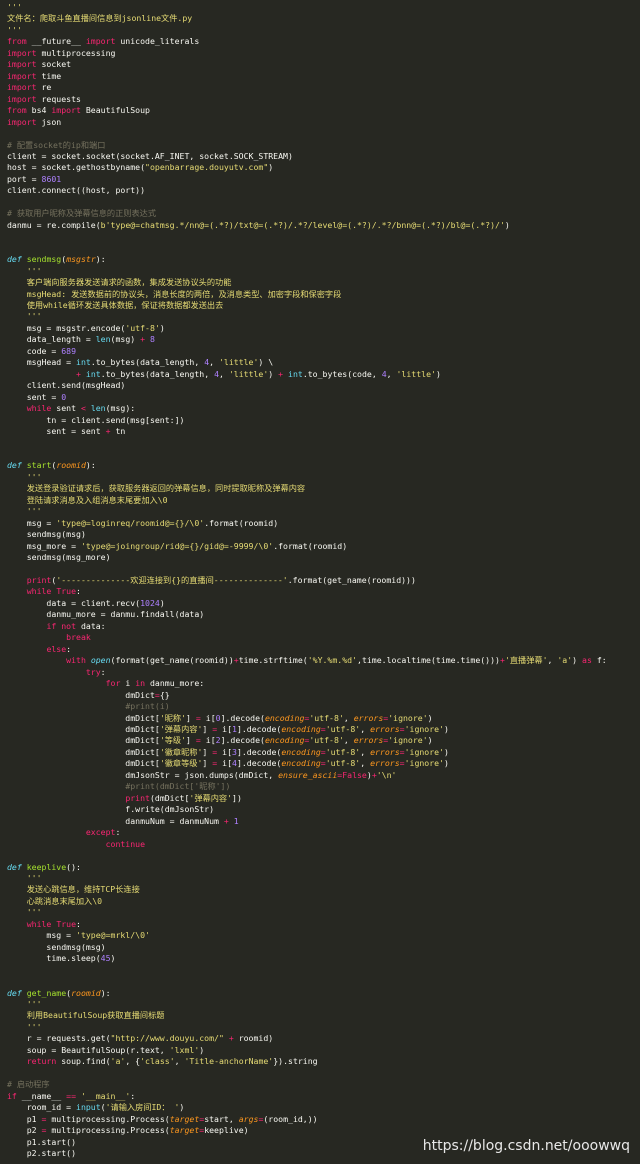 This screenshot has width=640, height=1164. Describe the element at coordinates (273, 660) in the screenshot. I see `code-token: time.strftime(` at that location.